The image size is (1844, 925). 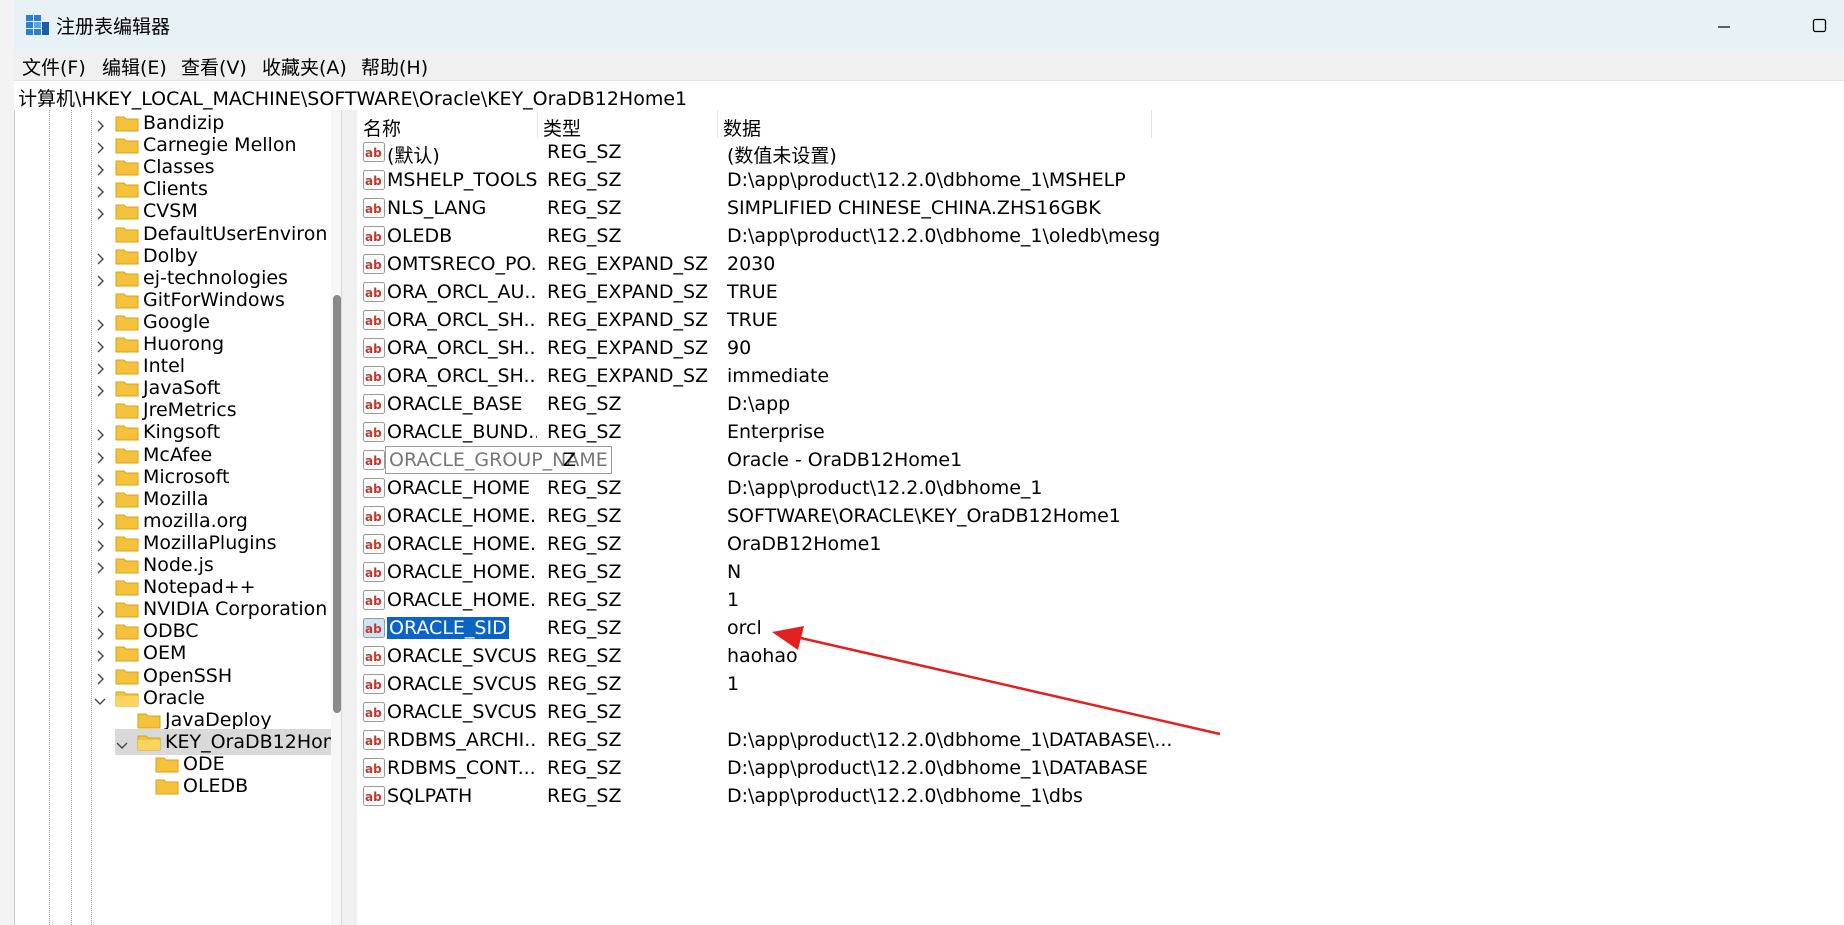 I want to click on pane-splitter, so click(x=349, y=517).